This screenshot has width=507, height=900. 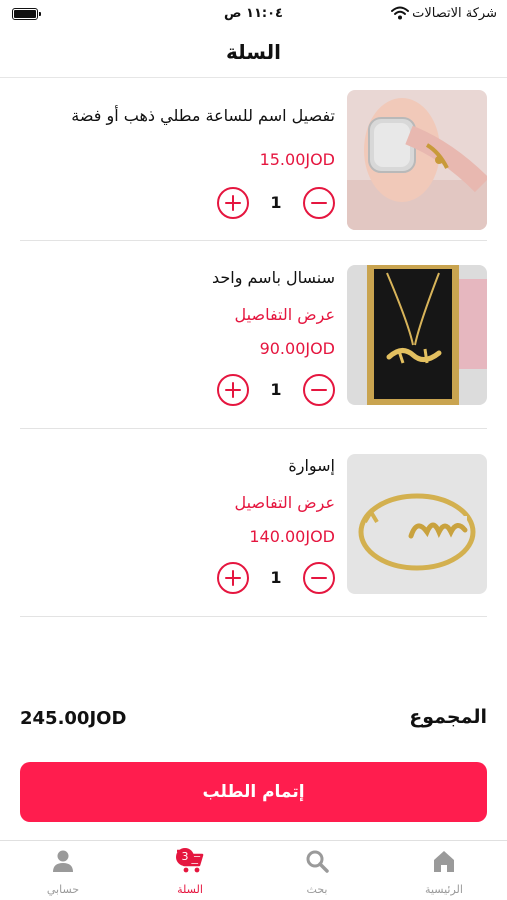 I want to click on total-label: المجموع, so click(x=448, y=717).